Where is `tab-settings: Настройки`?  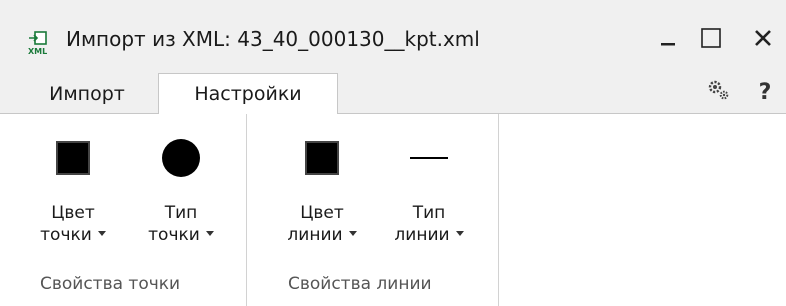
tab-settings: Настройки is located at coordinates (248, 93).